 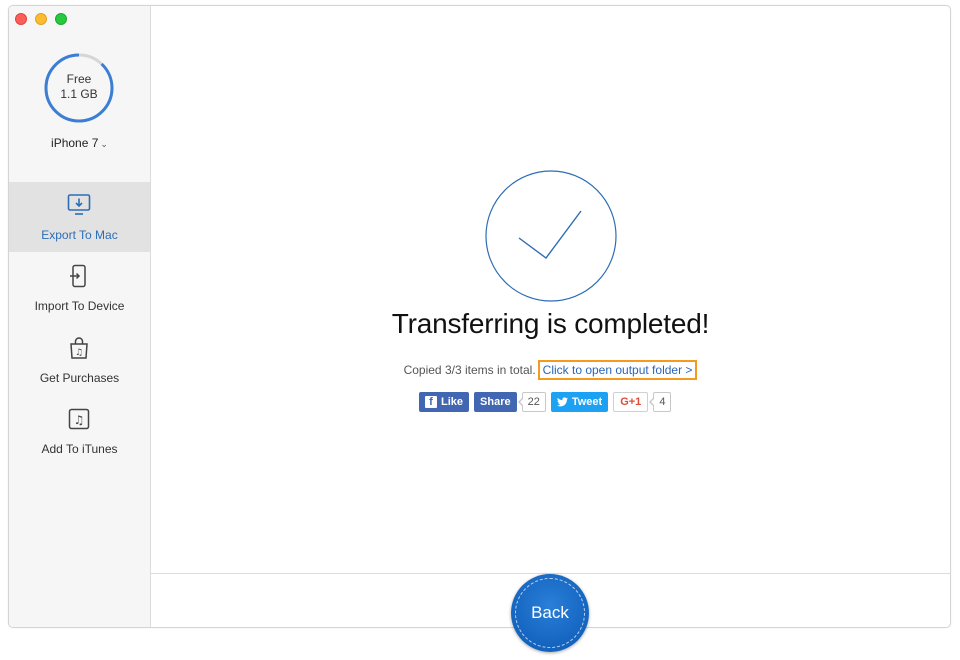 I want to click on sidebar-item-label: Get Purchases, so click(x=79, y=378).